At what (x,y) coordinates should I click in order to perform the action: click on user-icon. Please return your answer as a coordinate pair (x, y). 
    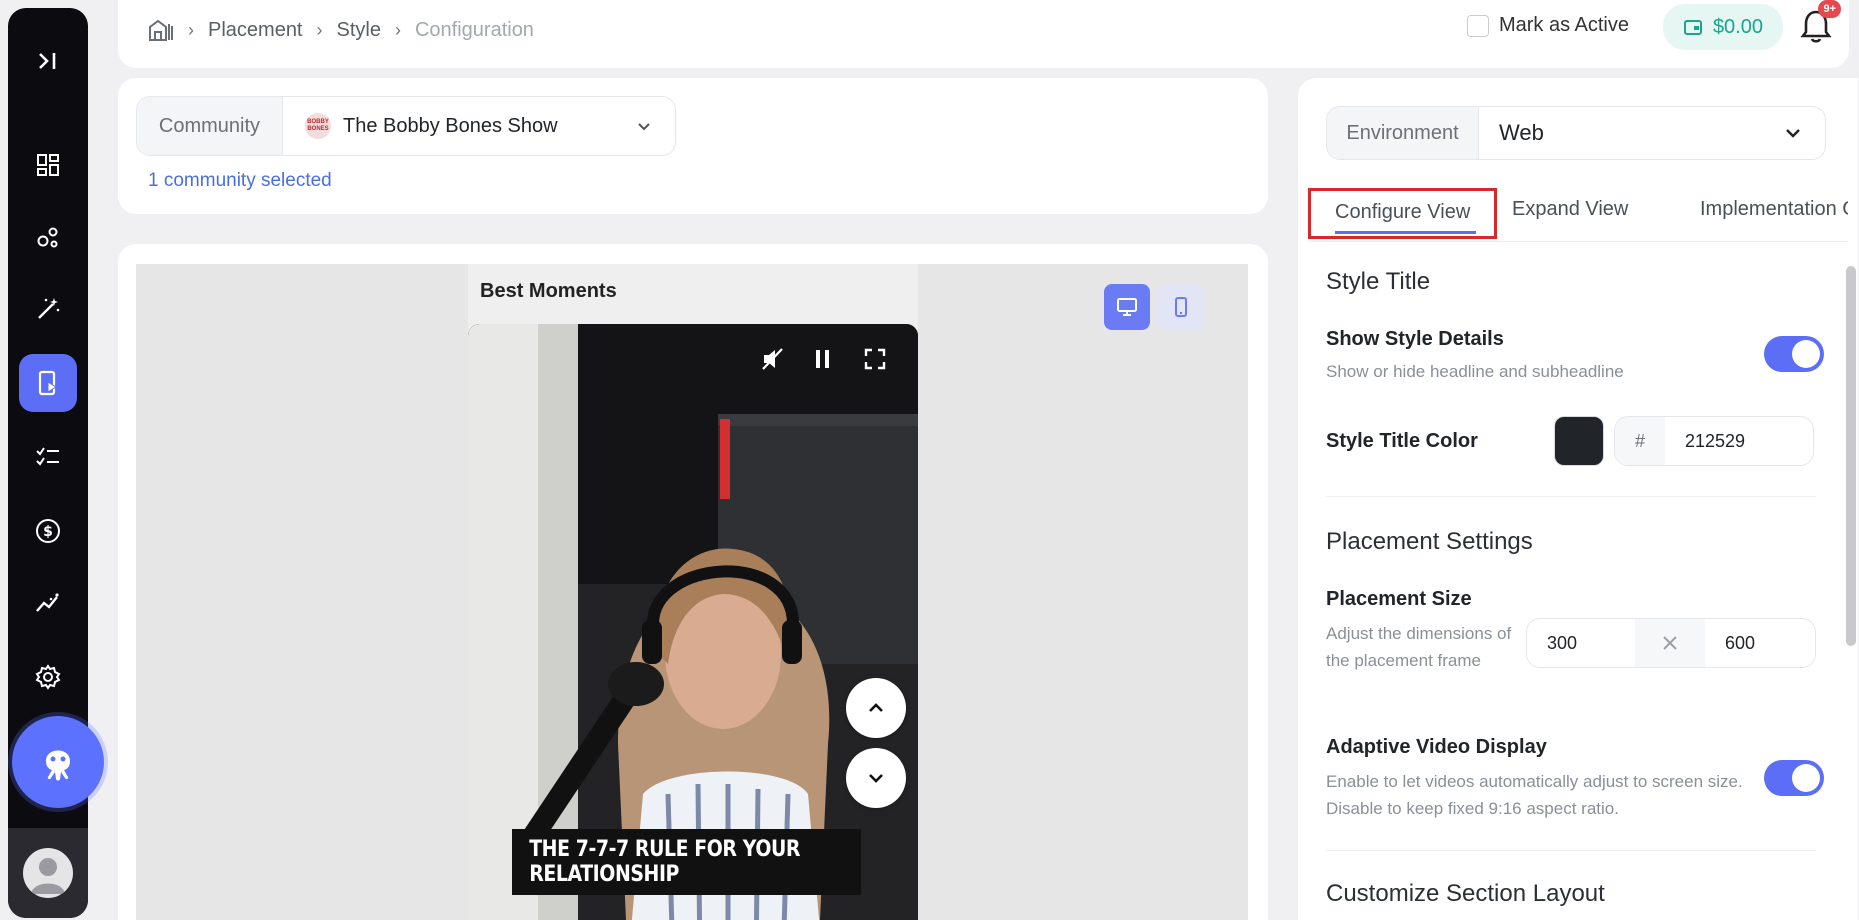
    Looking at the image, I should click on (48, 876).